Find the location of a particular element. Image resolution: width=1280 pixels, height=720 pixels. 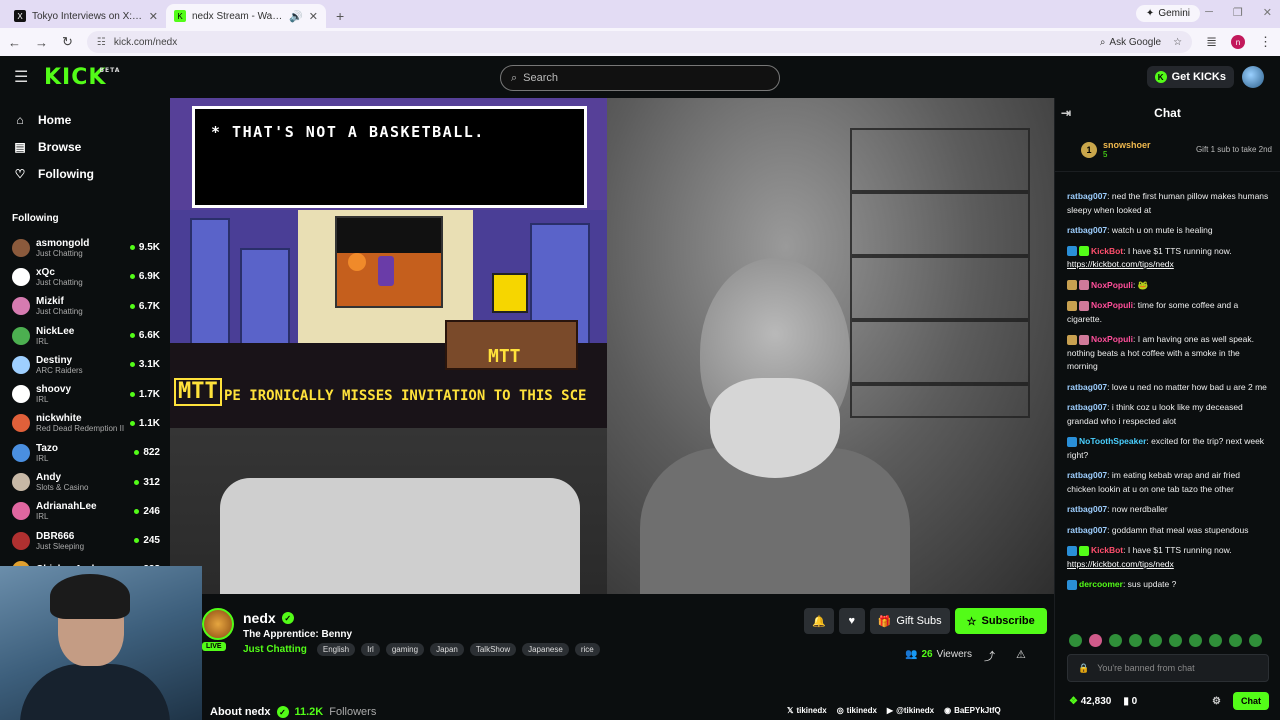

following-item: asmongold Just Chatting 9.5K is located at coordinates (85, 247).